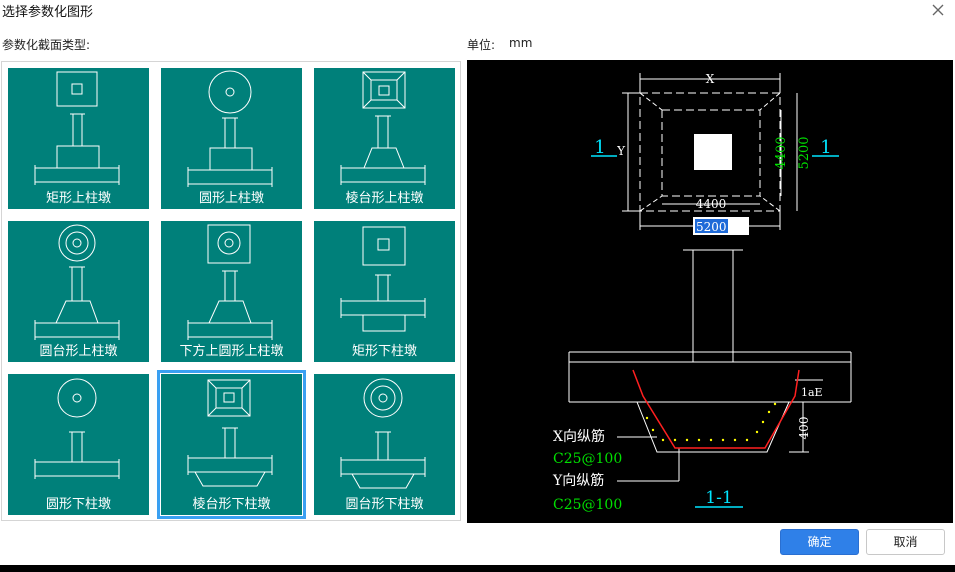 Image resolution: width=955 pixels, height=572 pixels. I want to click on section-type-label: 参数化截面类型:, so click(46, 45).